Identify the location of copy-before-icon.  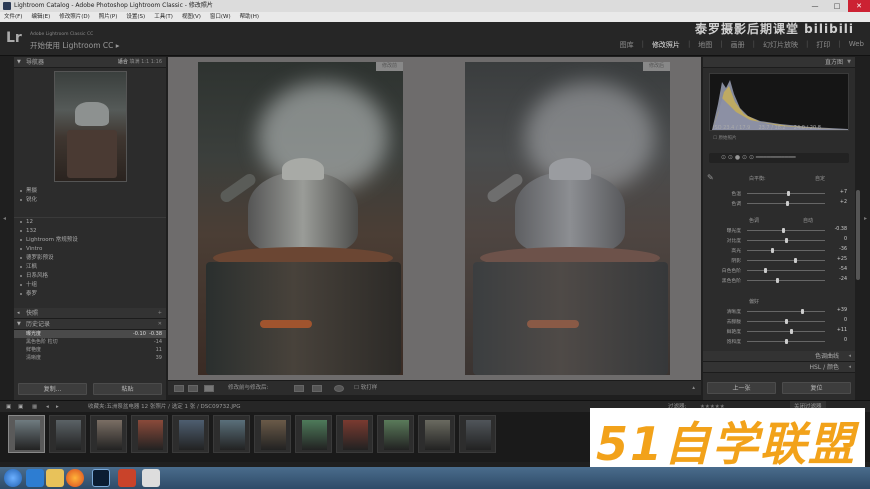
(317, 388).